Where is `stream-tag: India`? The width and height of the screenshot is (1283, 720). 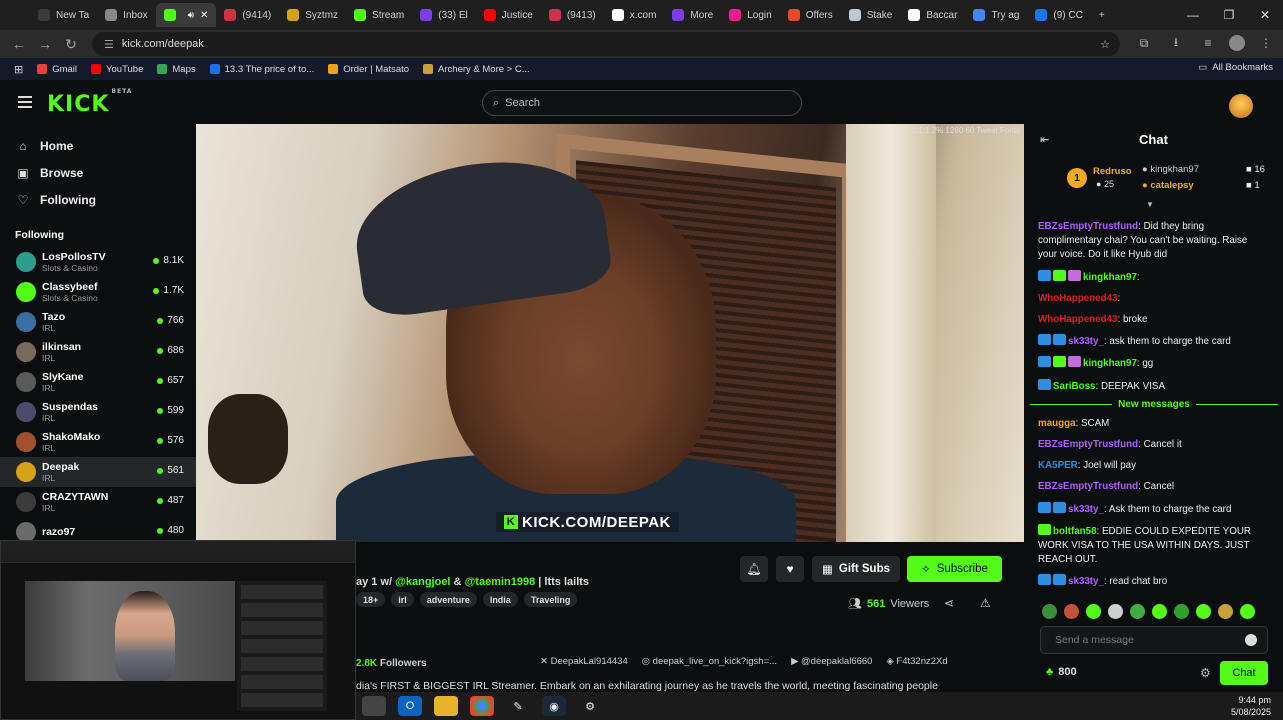 stream-tag: India is located at coordinates (500, 599).